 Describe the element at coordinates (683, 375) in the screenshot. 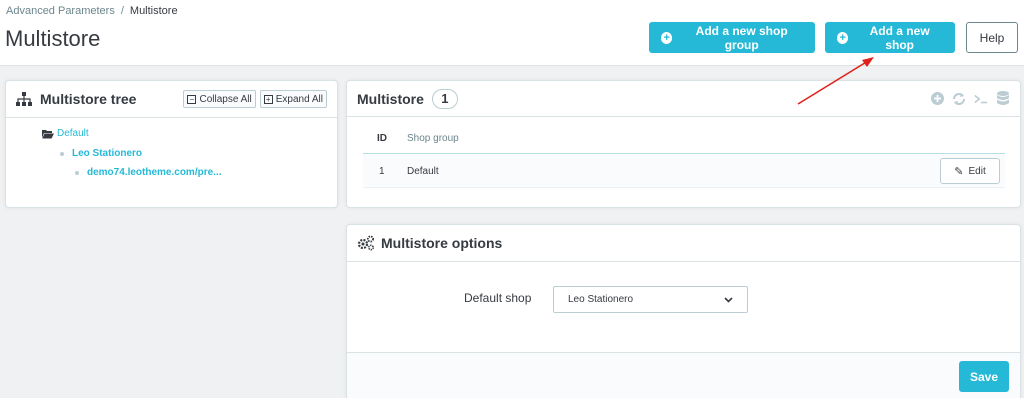

I see `options-panel-footer: Save` at that location.